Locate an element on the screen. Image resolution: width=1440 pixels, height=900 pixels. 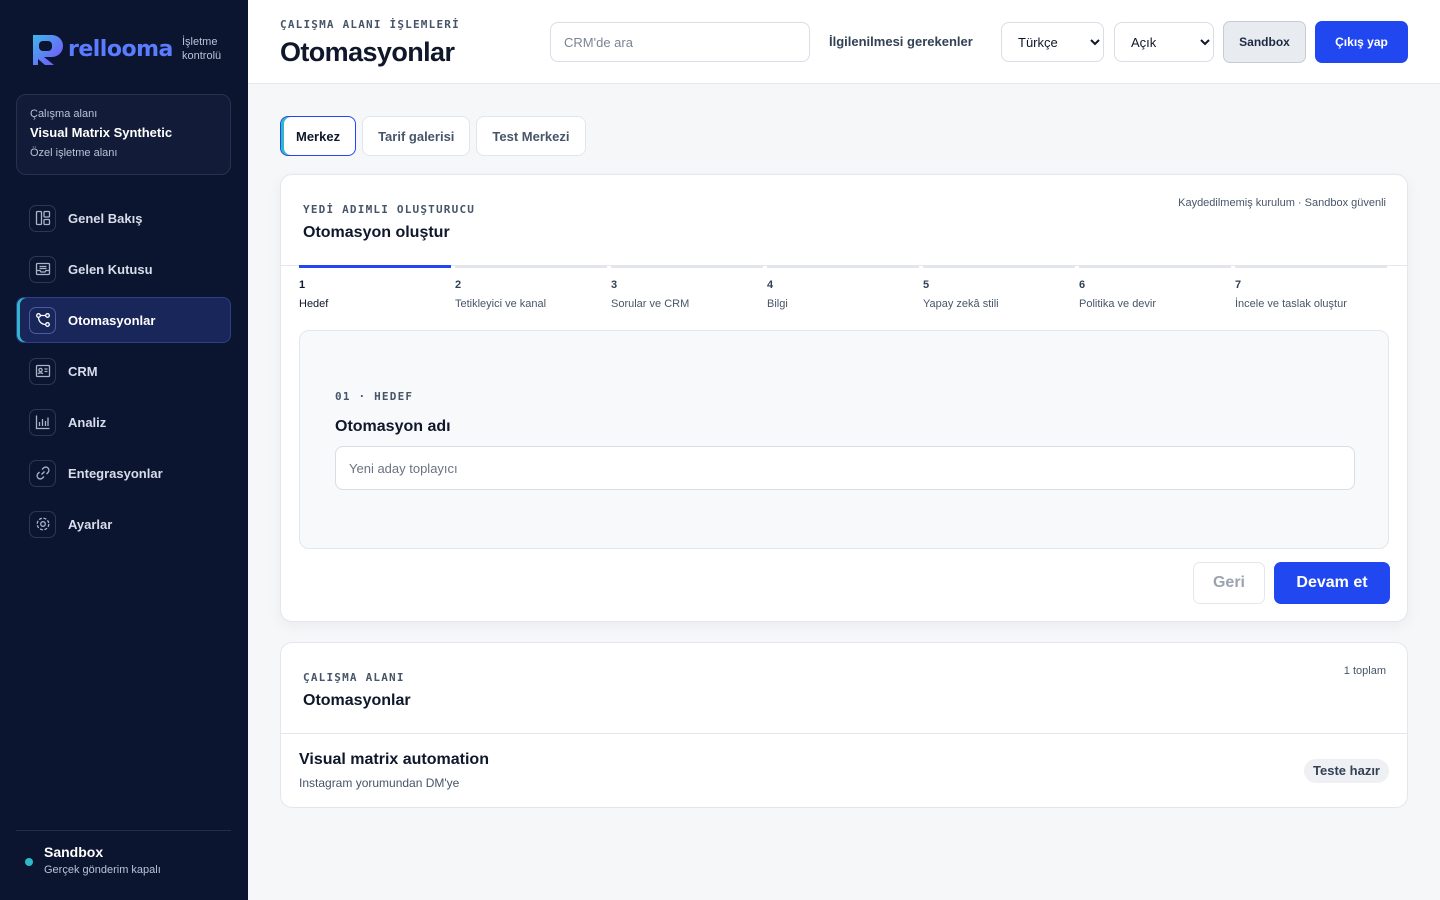
automation-name: Visual matrix automation is located at coordinates (394, 759).